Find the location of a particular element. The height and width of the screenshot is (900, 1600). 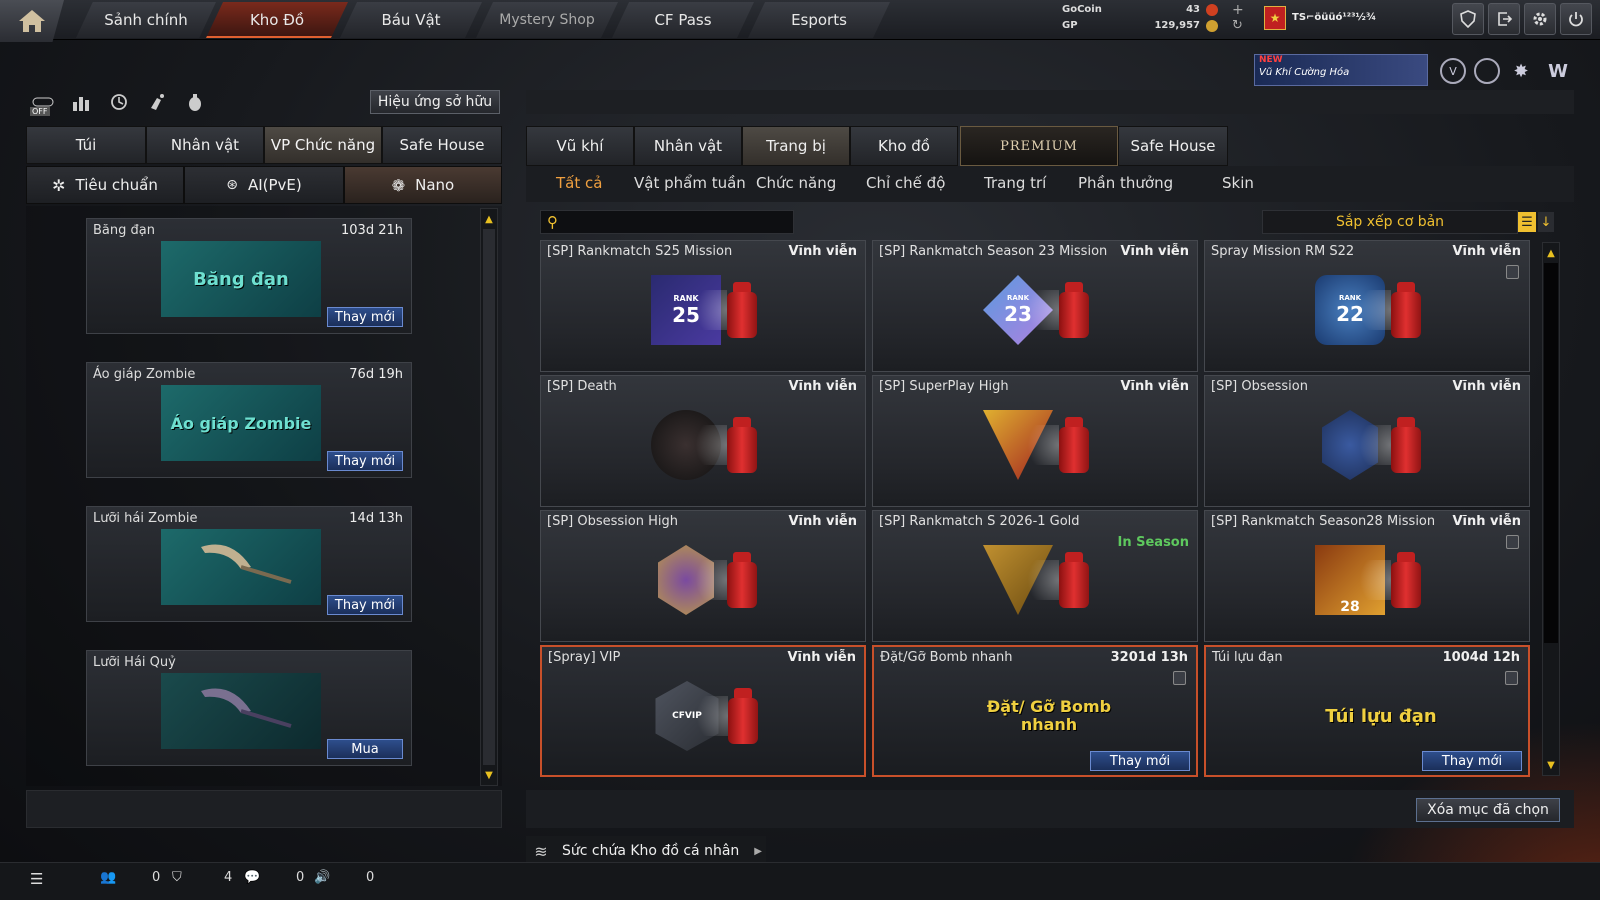

exit-arrow-icon is located at coordinates (1504, 19).